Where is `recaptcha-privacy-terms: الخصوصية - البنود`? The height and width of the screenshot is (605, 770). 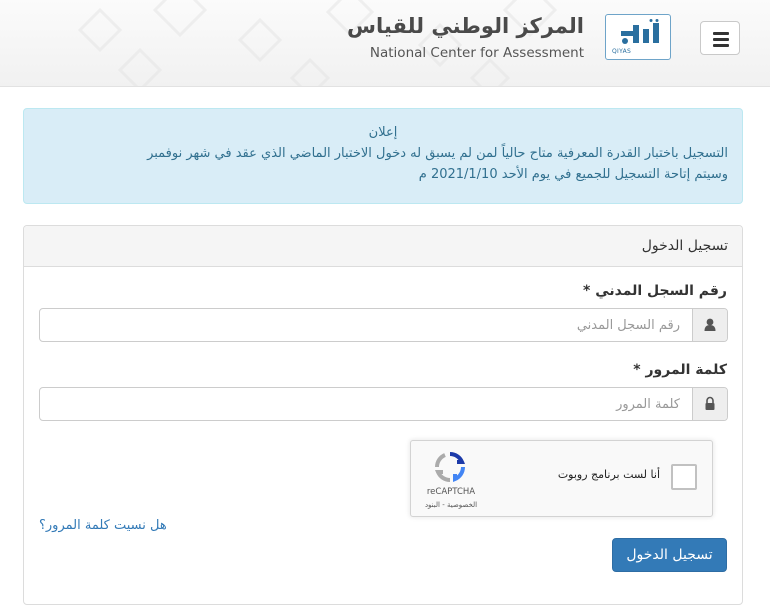
recaptcha-privacy-terms: الخصوصية - البنود is located at coordinates (451, 505).